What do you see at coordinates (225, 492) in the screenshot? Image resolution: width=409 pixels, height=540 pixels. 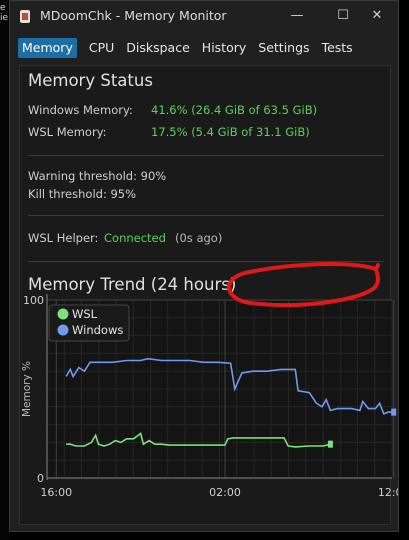 I see `x-tick-label: 02:00` at bounding box center [225, 492].